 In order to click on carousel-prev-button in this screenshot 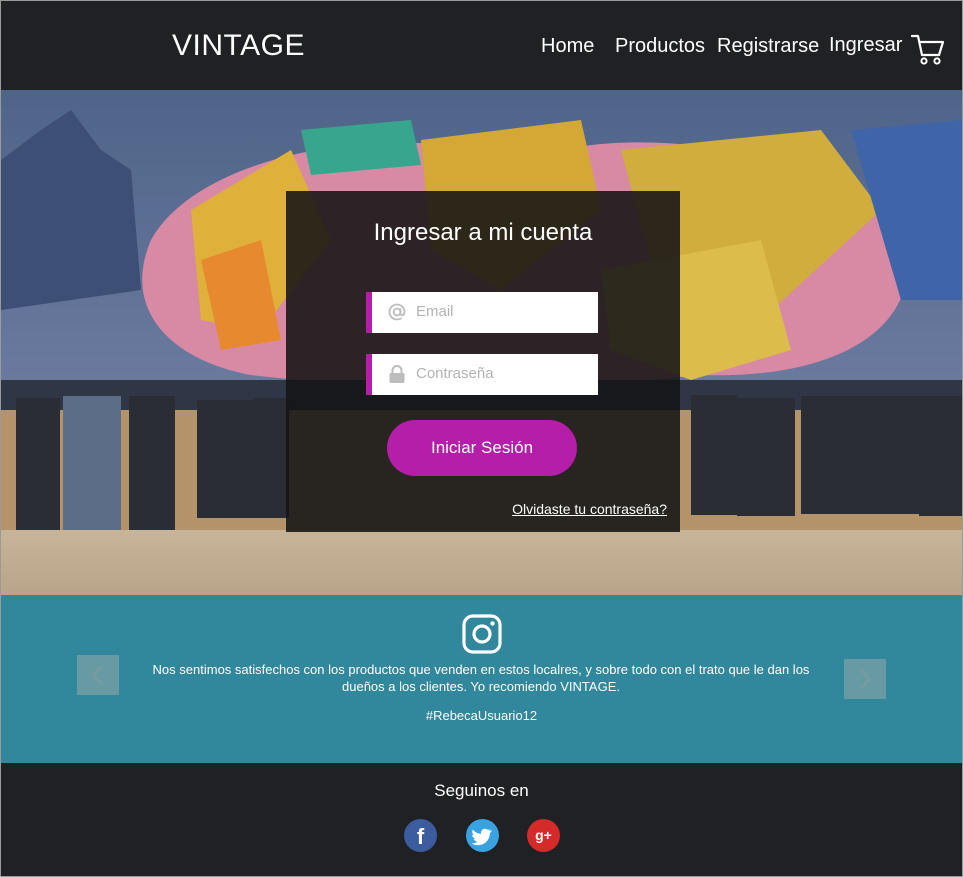, I will do `click(98, 675)`.